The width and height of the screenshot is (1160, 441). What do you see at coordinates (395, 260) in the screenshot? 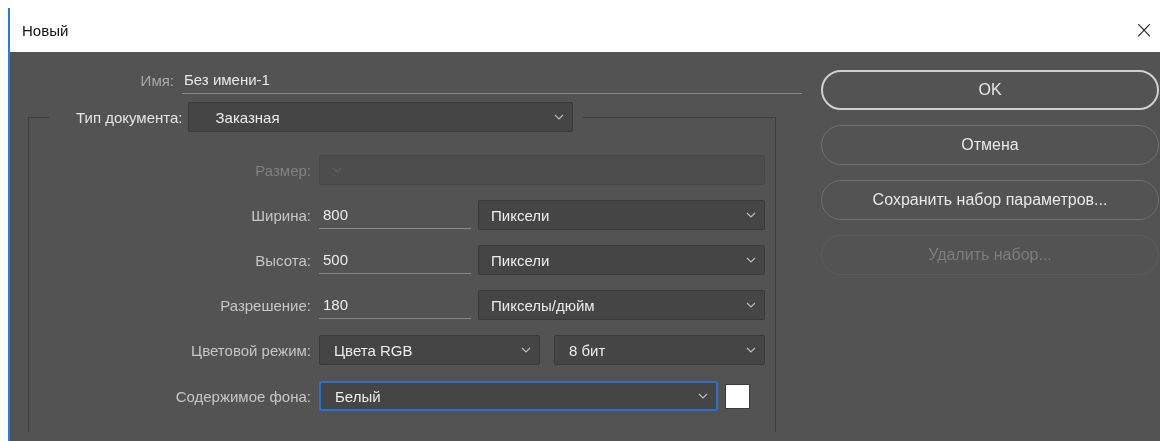
I see `number-field: 500` at bounding box center [395, 260].